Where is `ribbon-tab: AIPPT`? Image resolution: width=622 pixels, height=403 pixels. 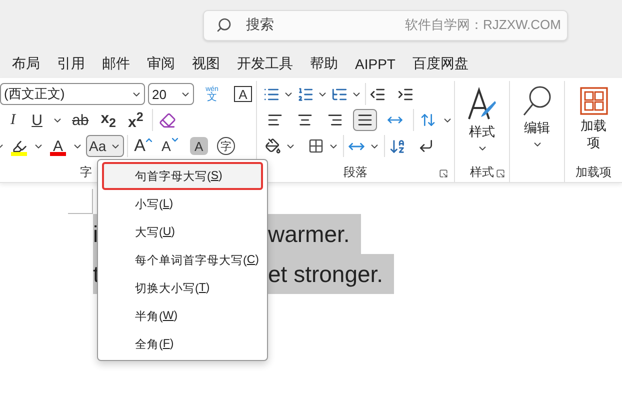 ribbon-tab: AIPPT is located at coordinates (375, 64).